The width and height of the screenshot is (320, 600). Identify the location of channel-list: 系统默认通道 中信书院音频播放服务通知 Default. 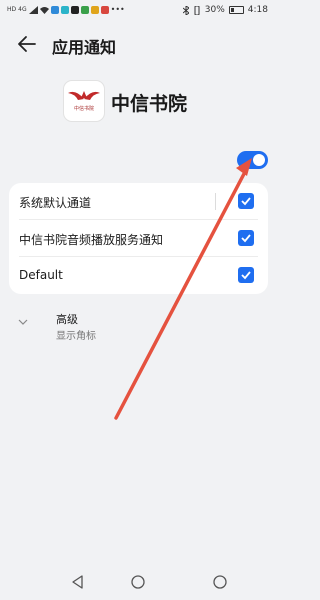
(138, 238).